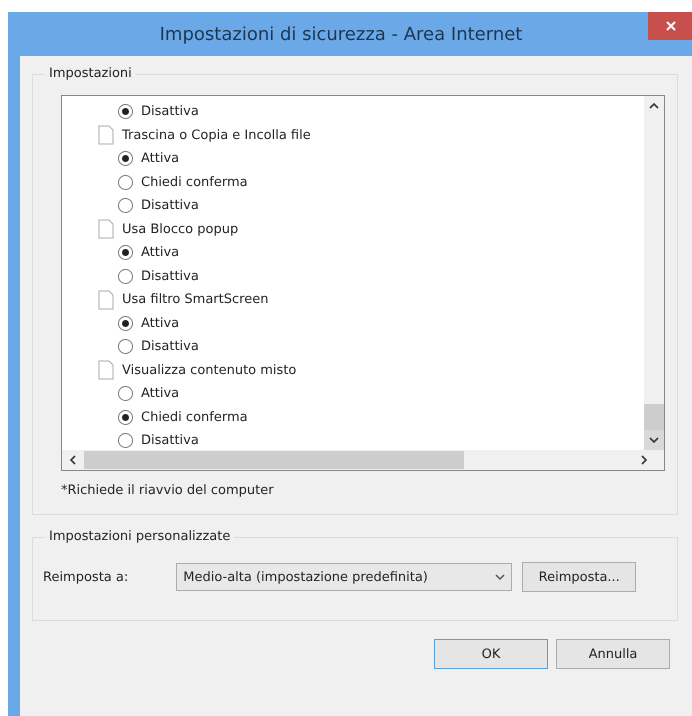 This screenshot has height=716, width=692. I want to click on close-icon, so click(671, 26).